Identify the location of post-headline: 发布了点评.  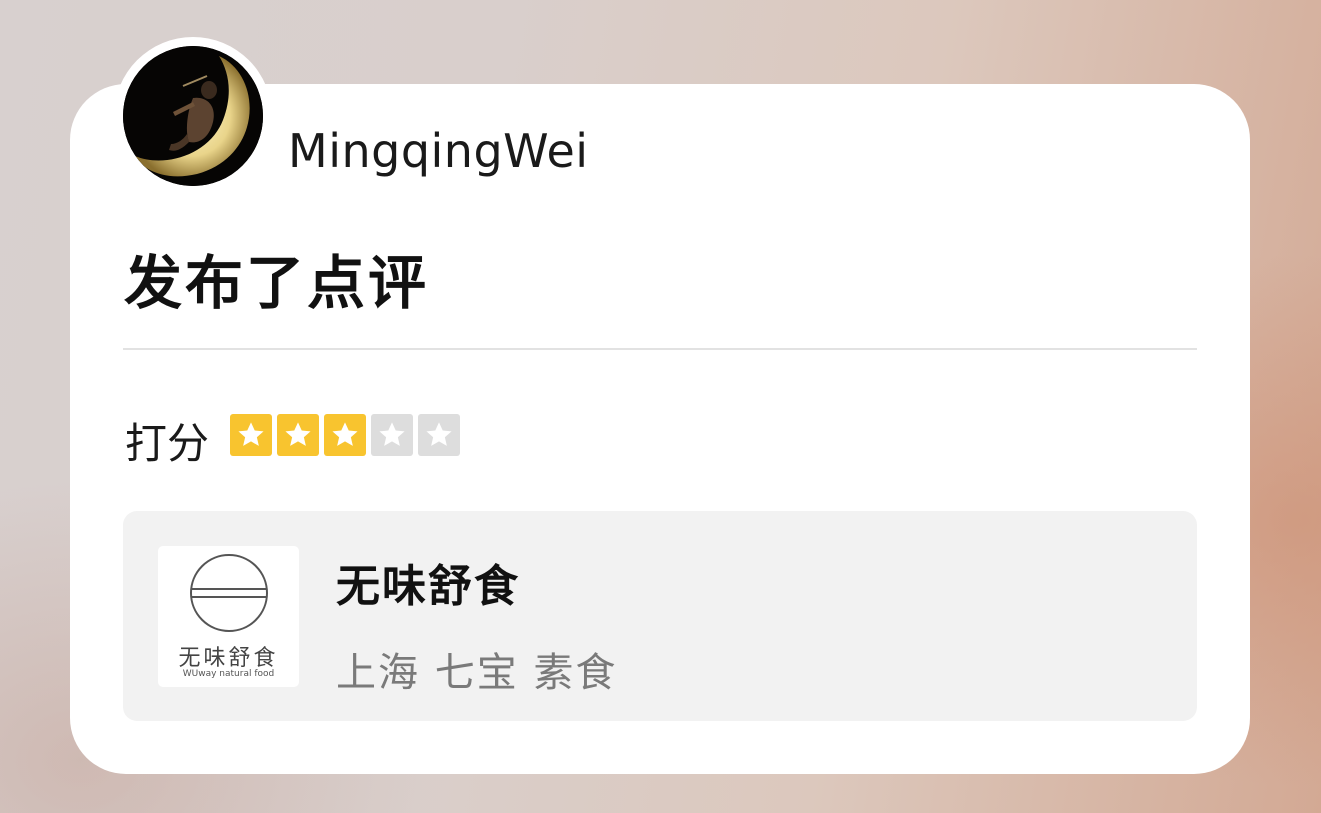
(277, 283).